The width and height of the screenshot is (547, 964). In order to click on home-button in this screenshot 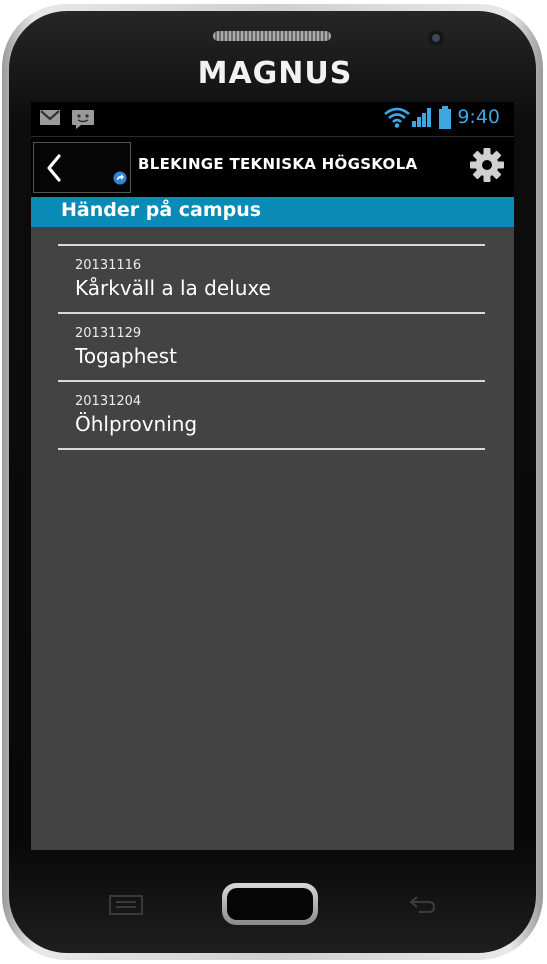, I will do `click(270, 904)`.